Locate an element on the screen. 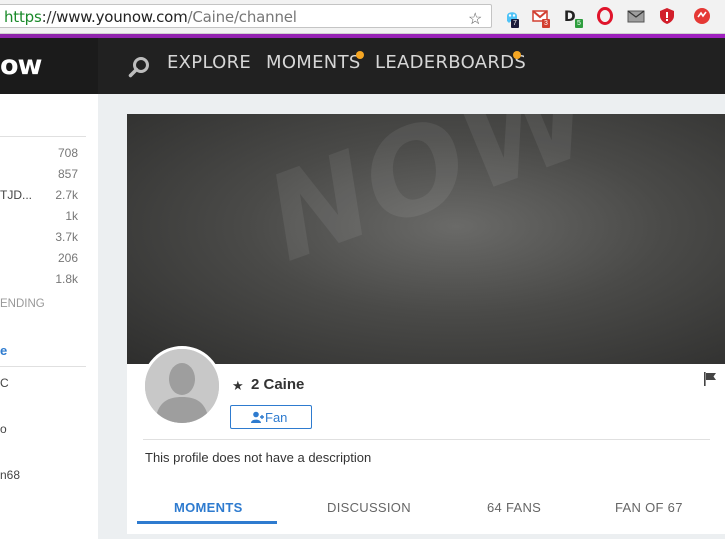 This screenshot has width=725, height=539. sidebar-item: o is located at coordinates (3, 429).